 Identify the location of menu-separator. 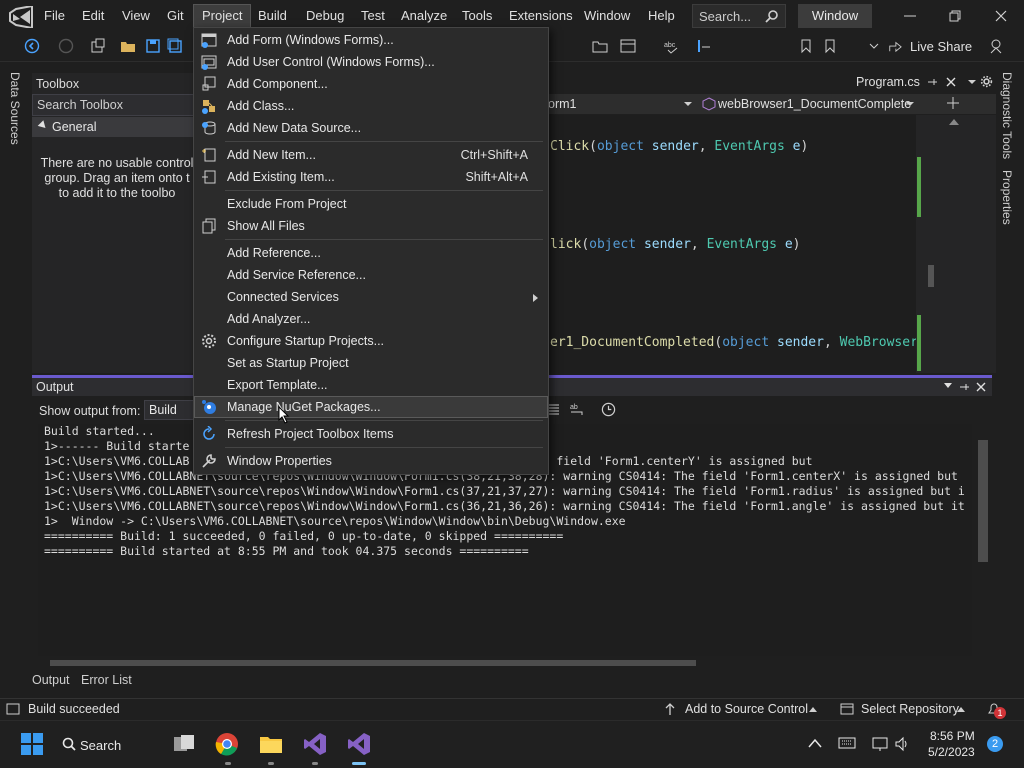
(384, 447).